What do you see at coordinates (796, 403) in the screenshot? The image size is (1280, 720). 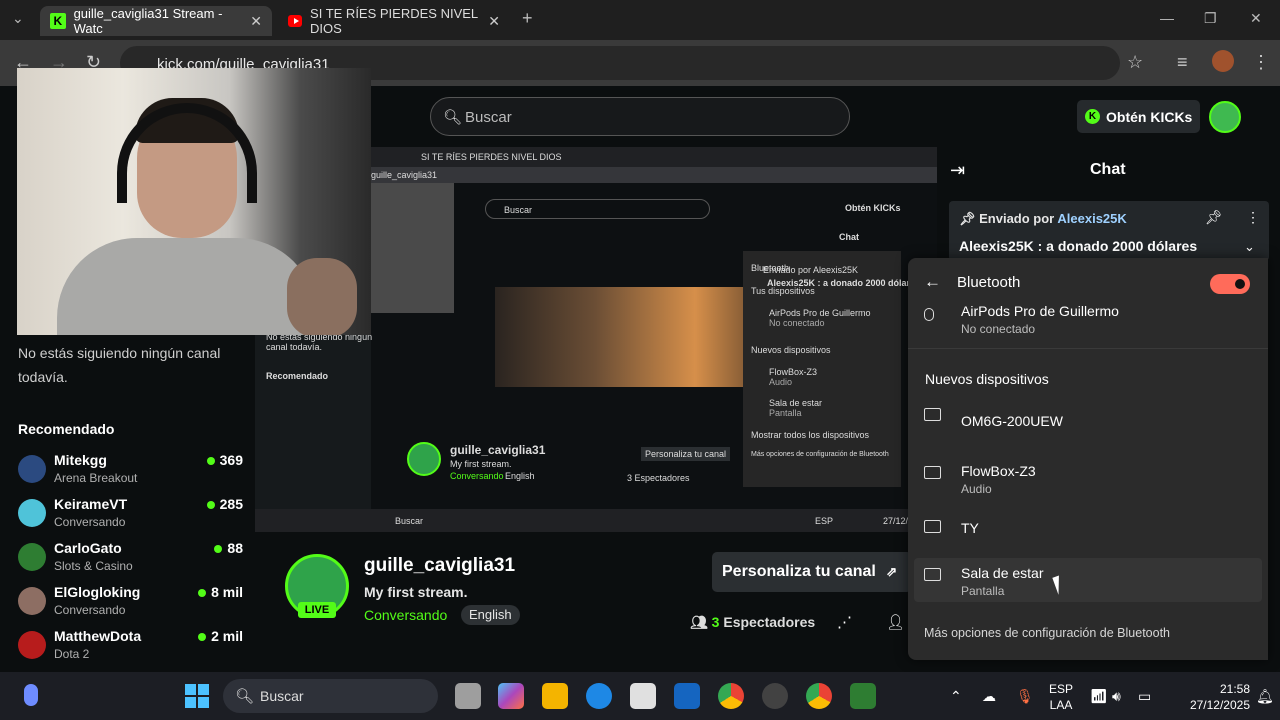 I see `nested-bt-sala: Sala de estar` at bounding box center [796, 403].